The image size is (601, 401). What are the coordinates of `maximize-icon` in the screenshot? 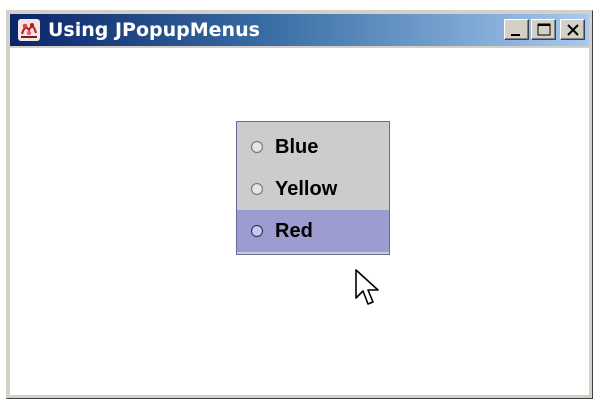 It's located at (544, 29).